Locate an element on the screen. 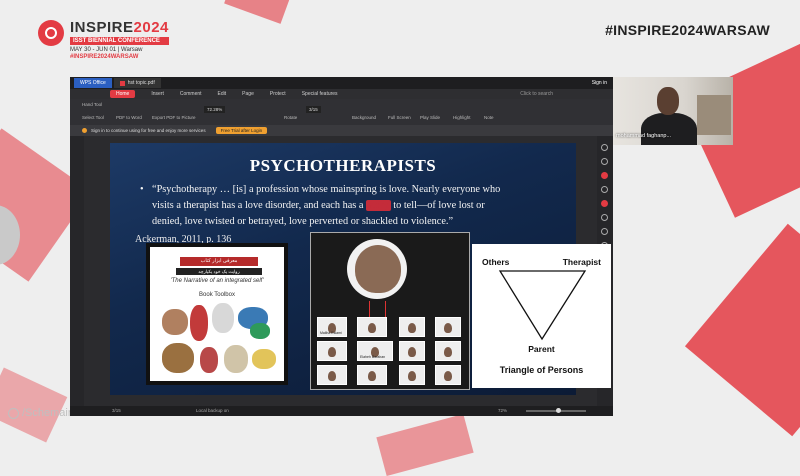 This screenshot has height=476, width=800. sign-in-button: Sign in is located at coordinates (599, 83).